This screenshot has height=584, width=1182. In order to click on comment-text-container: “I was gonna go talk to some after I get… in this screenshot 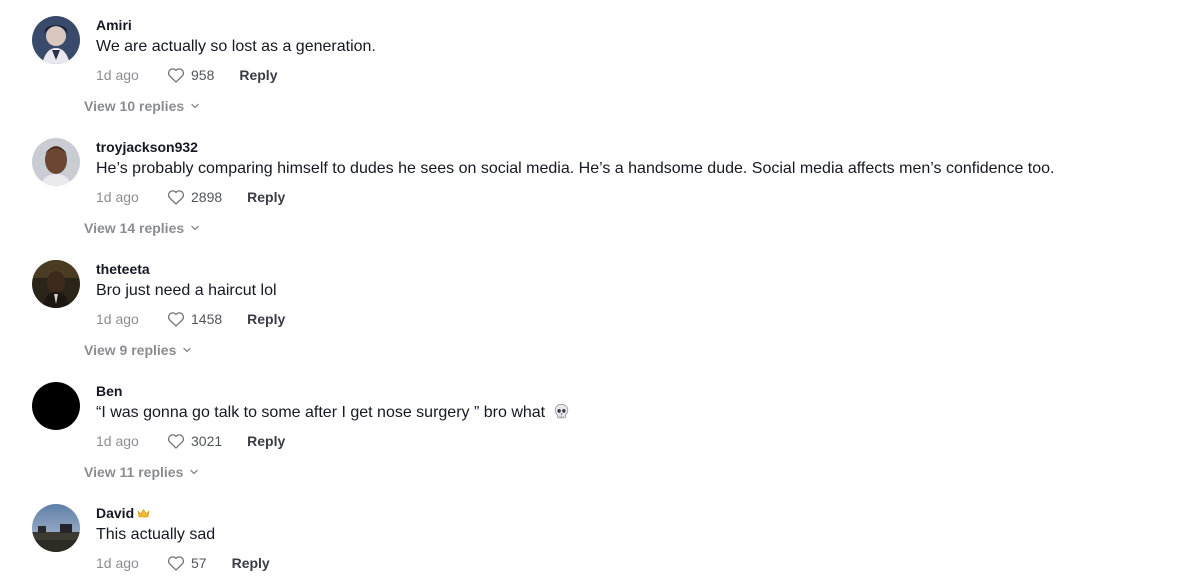, I will do `click(333, 413)`.